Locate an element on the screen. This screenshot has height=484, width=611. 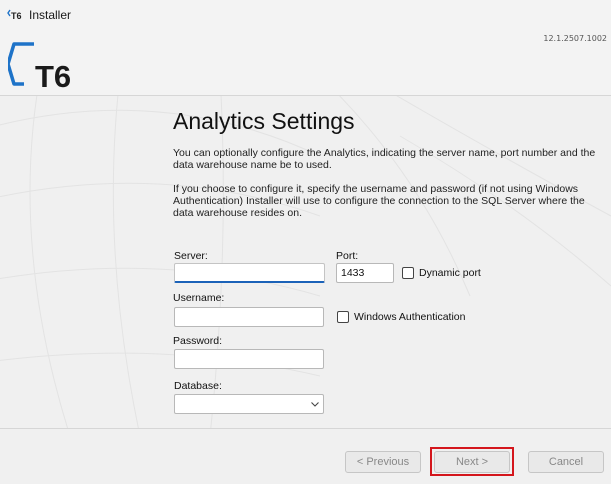
username-label: Username: is located at coordinates (199, 298).